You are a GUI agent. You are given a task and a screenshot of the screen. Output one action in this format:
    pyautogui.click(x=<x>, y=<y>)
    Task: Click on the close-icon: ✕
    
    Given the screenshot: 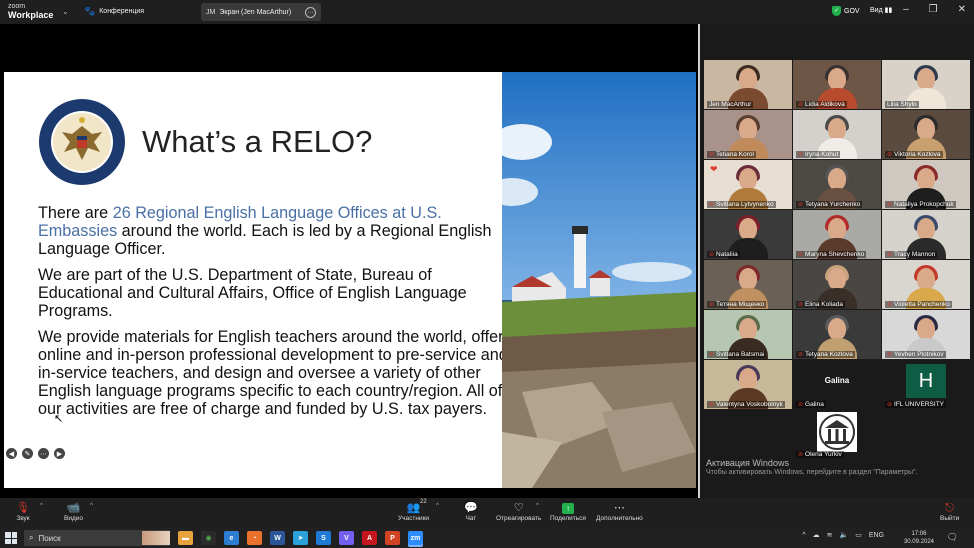 What is the action you would take?
    pyautogui.click(x=962, y=9)
    